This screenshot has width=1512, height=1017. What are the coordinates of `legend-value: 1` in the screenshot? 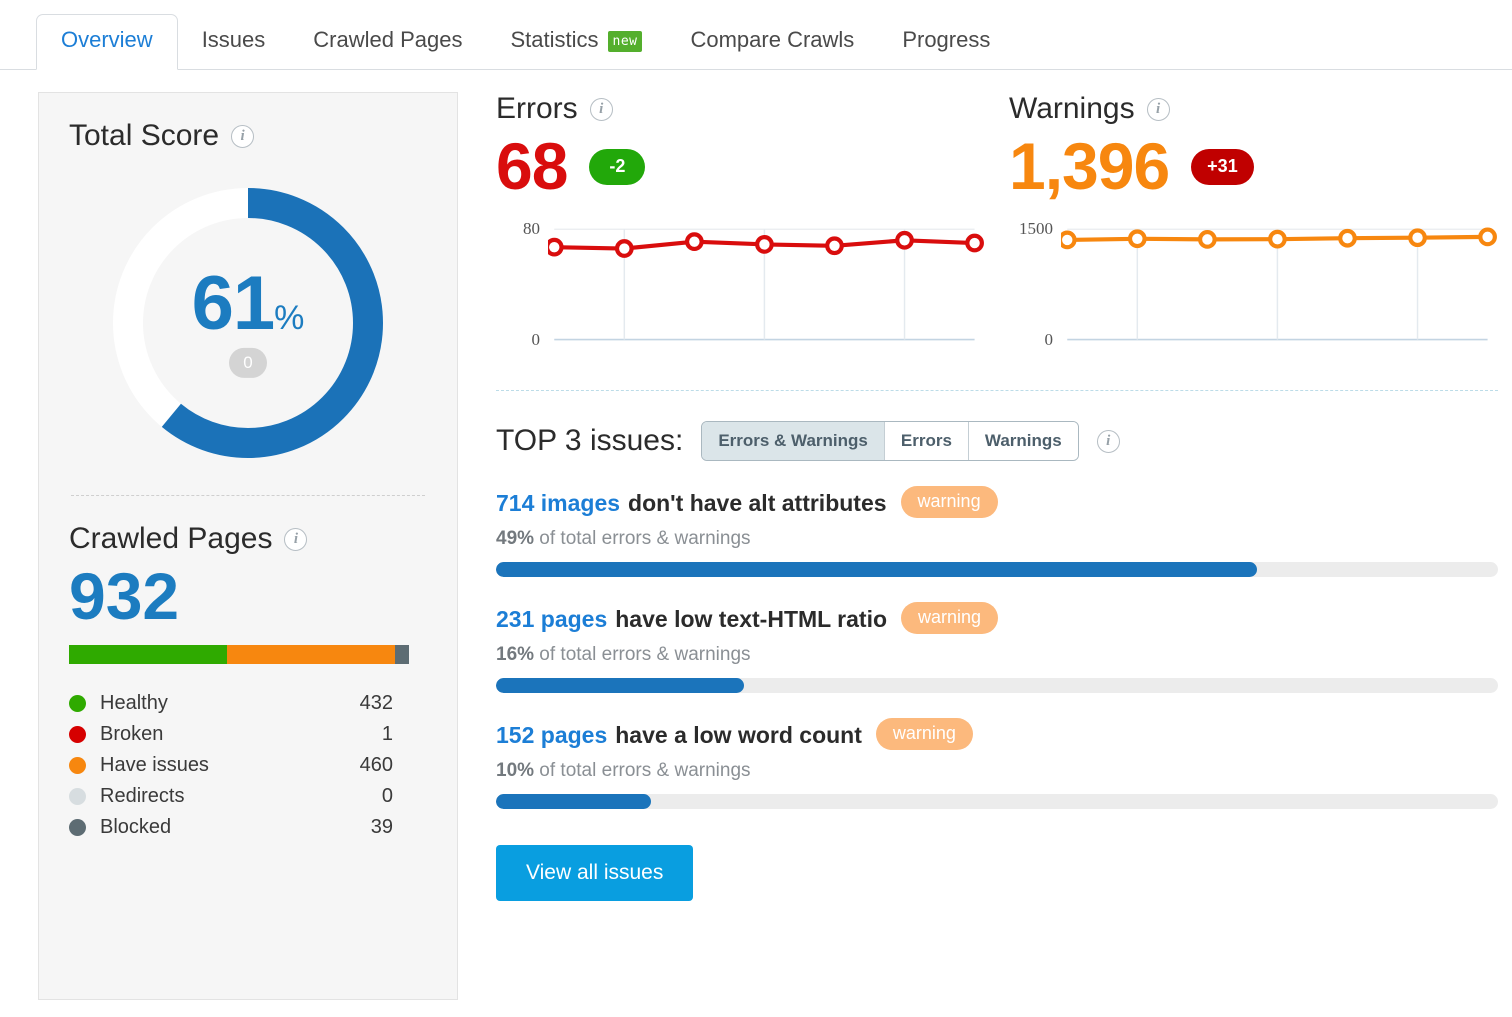 It's located at (387, 734).